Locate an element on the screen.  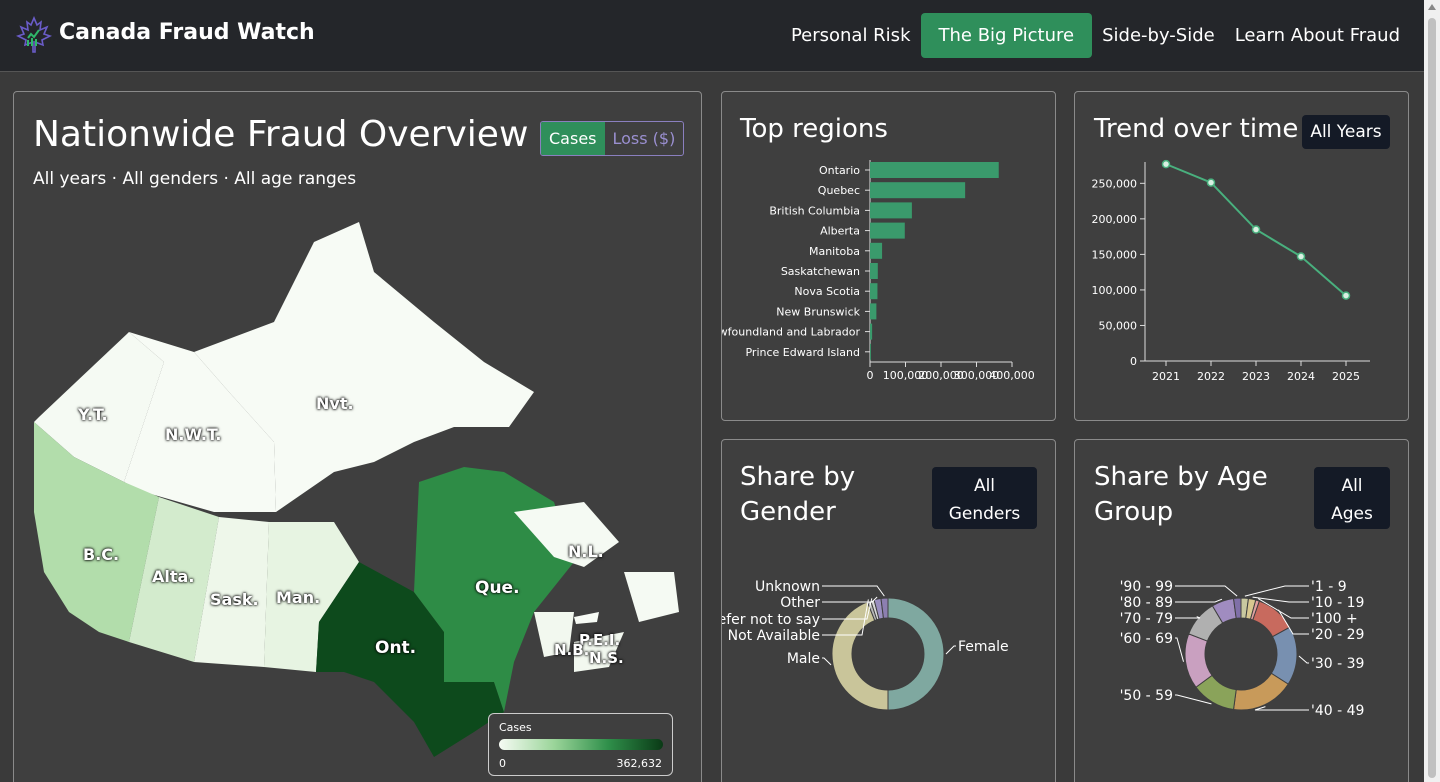
metric-toggle: Cases Loss ($) is located at coordinates (612, 138).